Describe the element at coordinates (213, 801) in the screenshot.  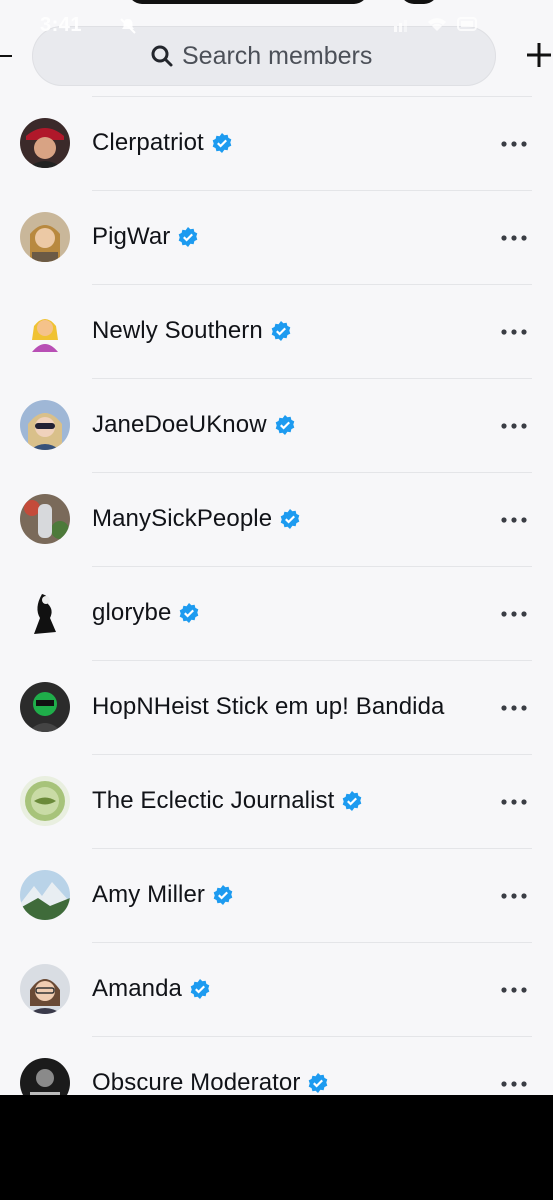
I see `member-name: The Eclectic Journalist` at that location.